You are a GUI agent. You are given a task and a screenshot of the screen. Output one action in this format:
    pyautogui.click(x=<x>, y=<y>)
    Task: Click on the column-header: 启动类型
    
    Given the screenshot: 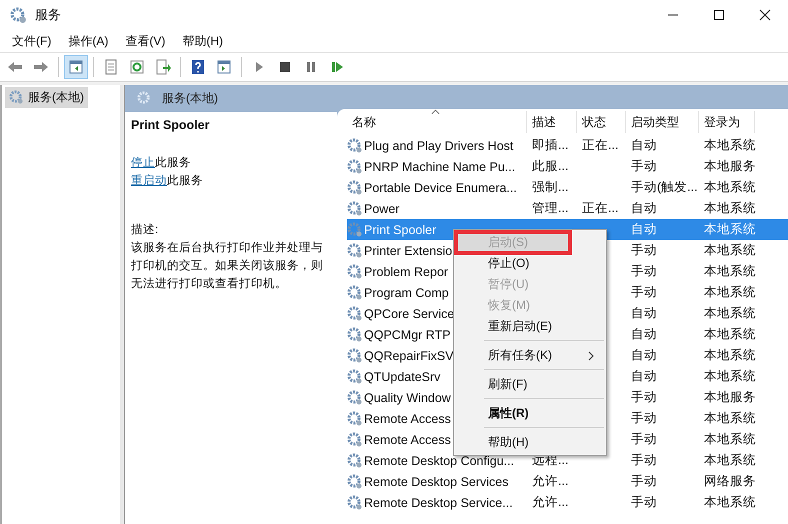 What is the action you would take?
    pyautogui.click(x=662, y=122)
    